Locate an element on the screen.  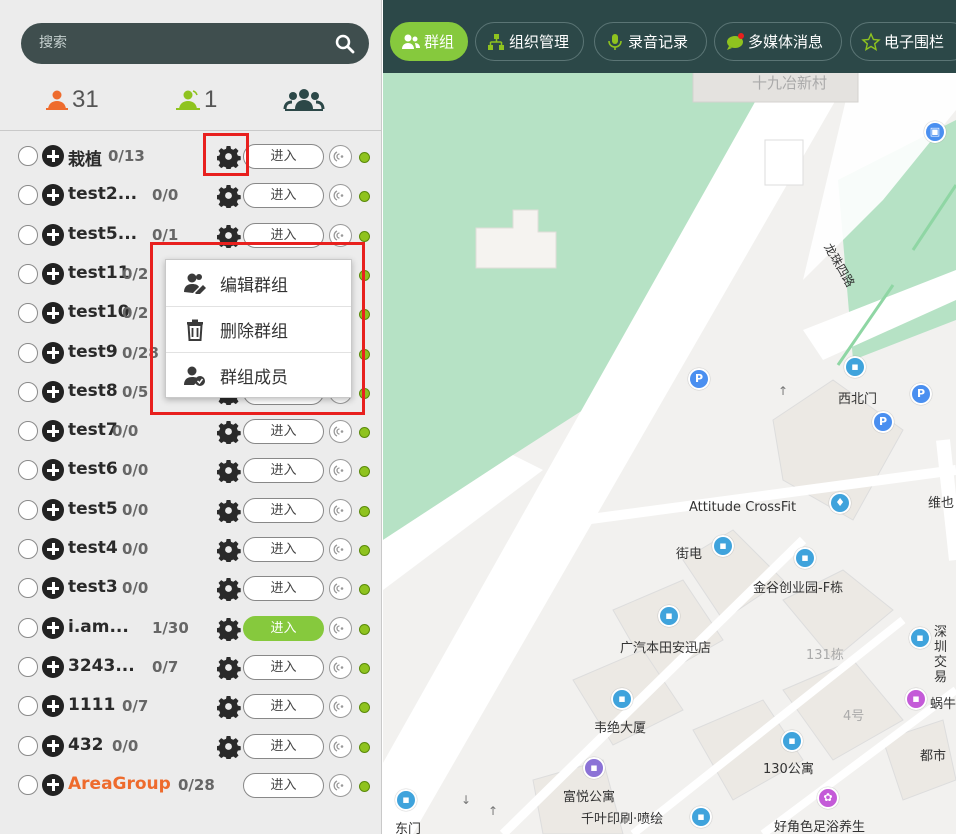
group-row: test7 0/0 进入 is located at coordinates (191, 431).